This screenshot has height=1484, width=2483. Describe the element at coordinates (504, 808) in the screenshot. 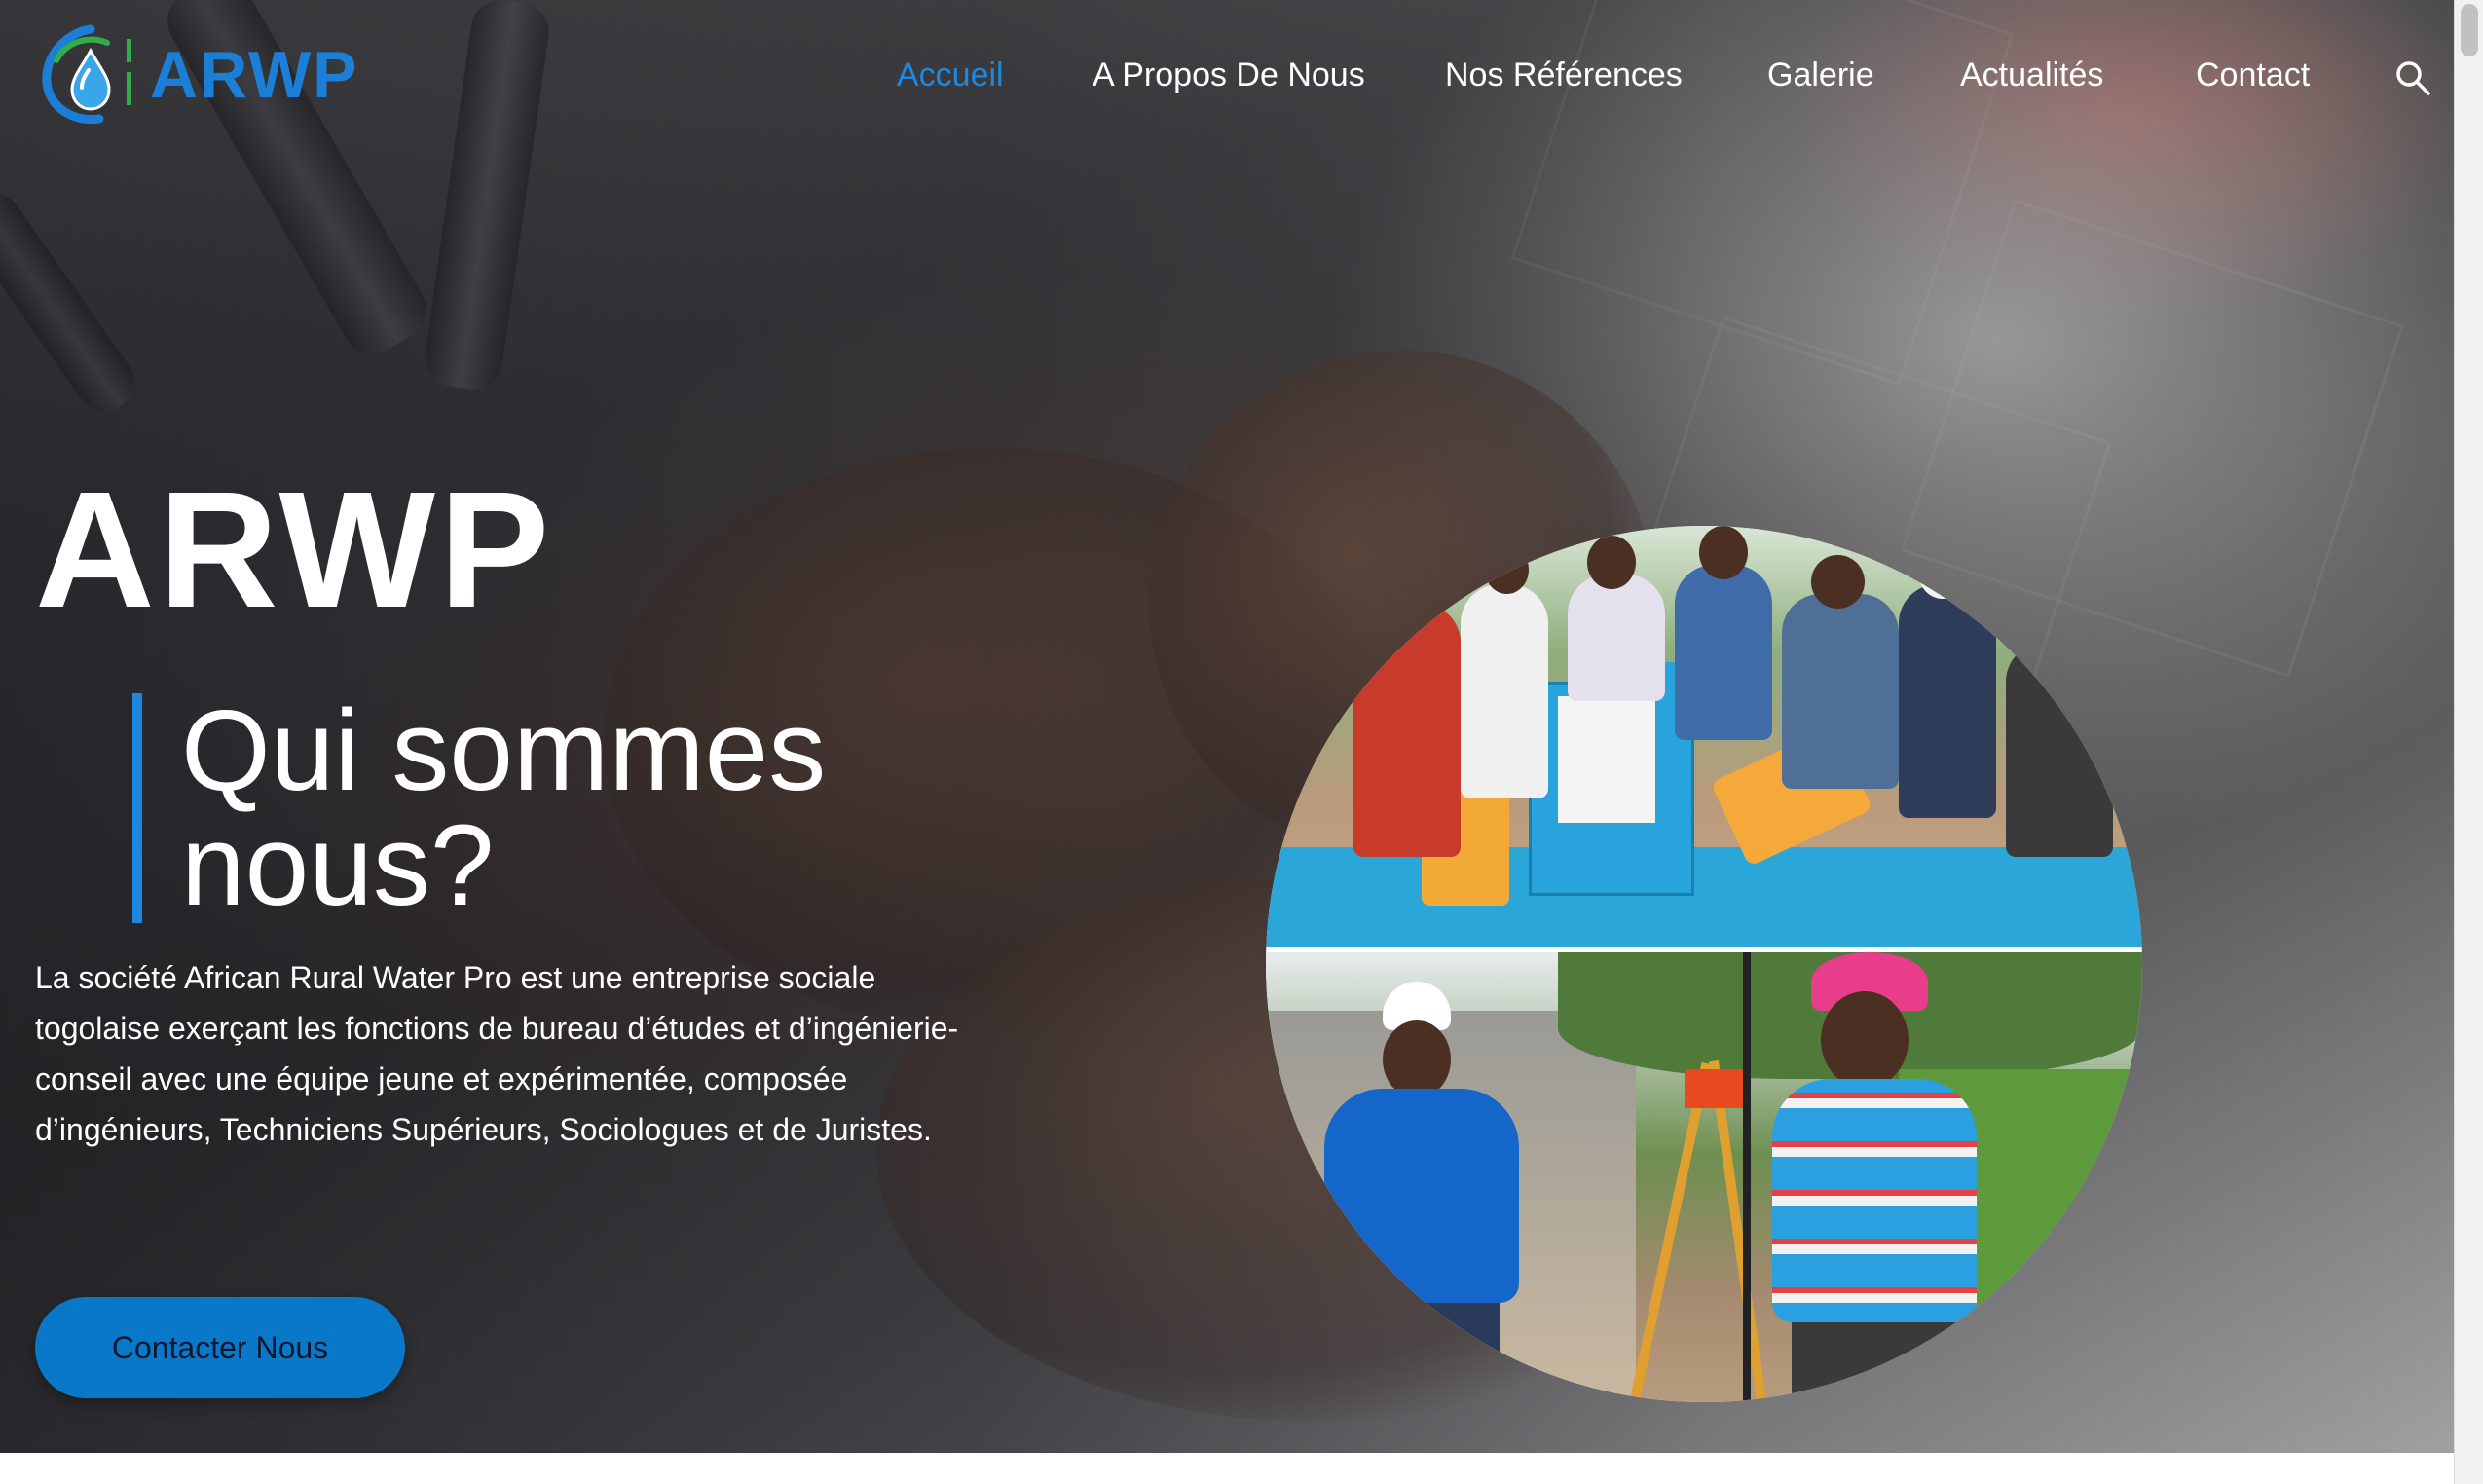

I see `hero-subtitle: Qui sommes nous?` at that location.